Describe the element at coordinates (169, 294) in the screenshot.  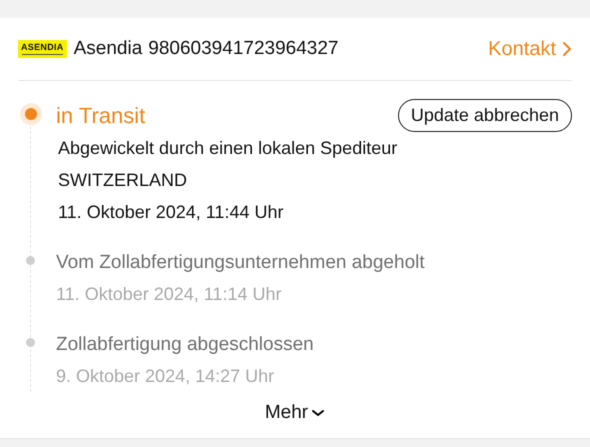
I see `event-time: 11. Oktober 2024, 11:14 Uhr` at that location.